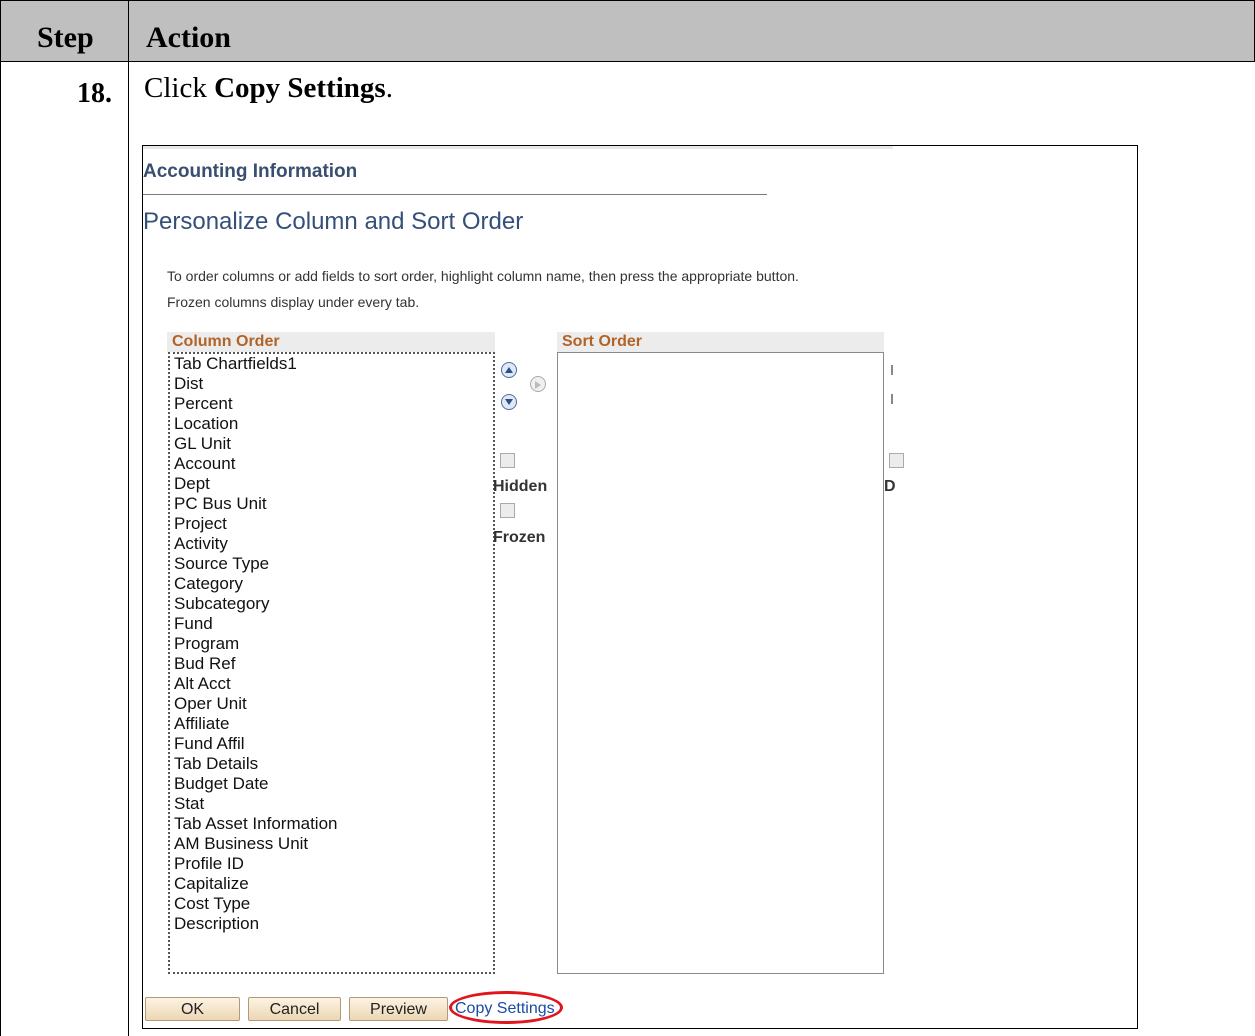  Describe the element at coordinates (294, 1009) in the screenshot. I see `cancel-button: Cancel` at that location.